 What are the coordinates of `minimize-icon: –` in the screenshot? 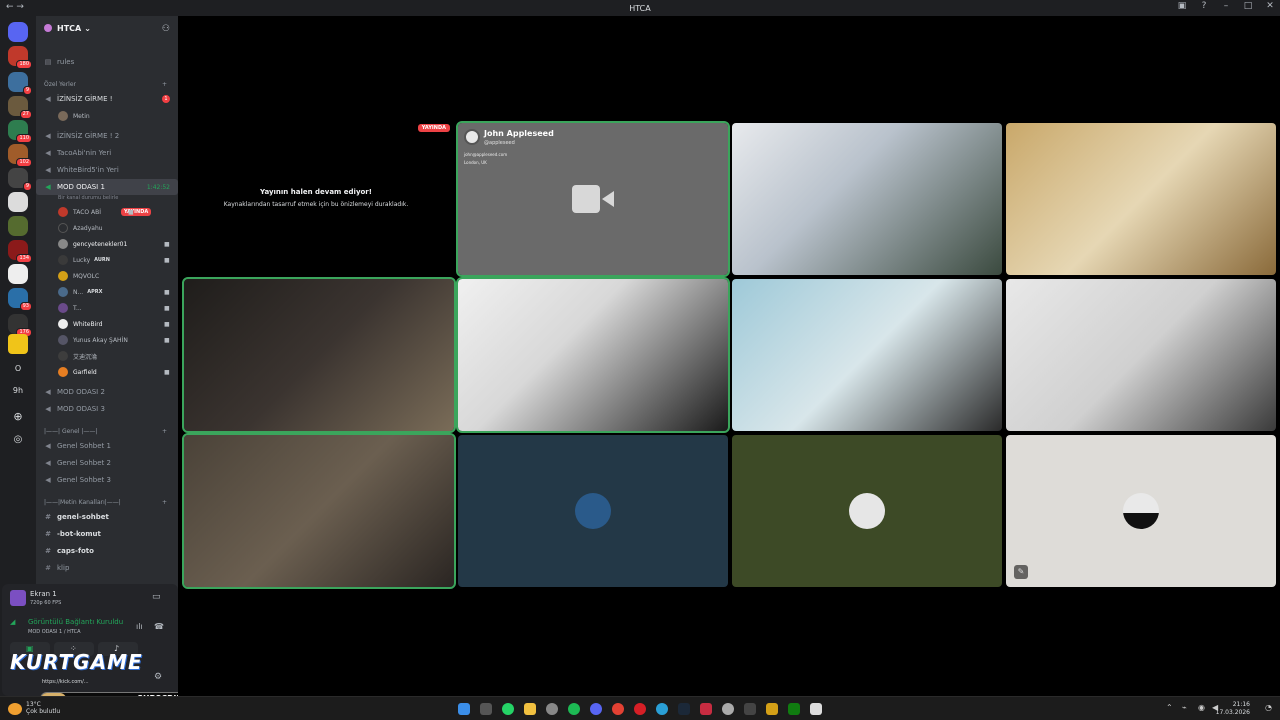 It's located at (1226, 6).